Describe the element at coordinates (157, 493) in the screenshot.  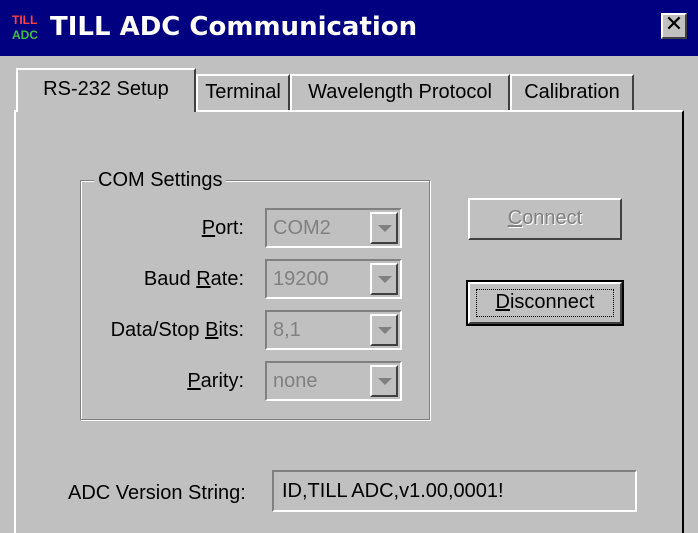
I see `adc-version-label: ADC Version String:` at that location.